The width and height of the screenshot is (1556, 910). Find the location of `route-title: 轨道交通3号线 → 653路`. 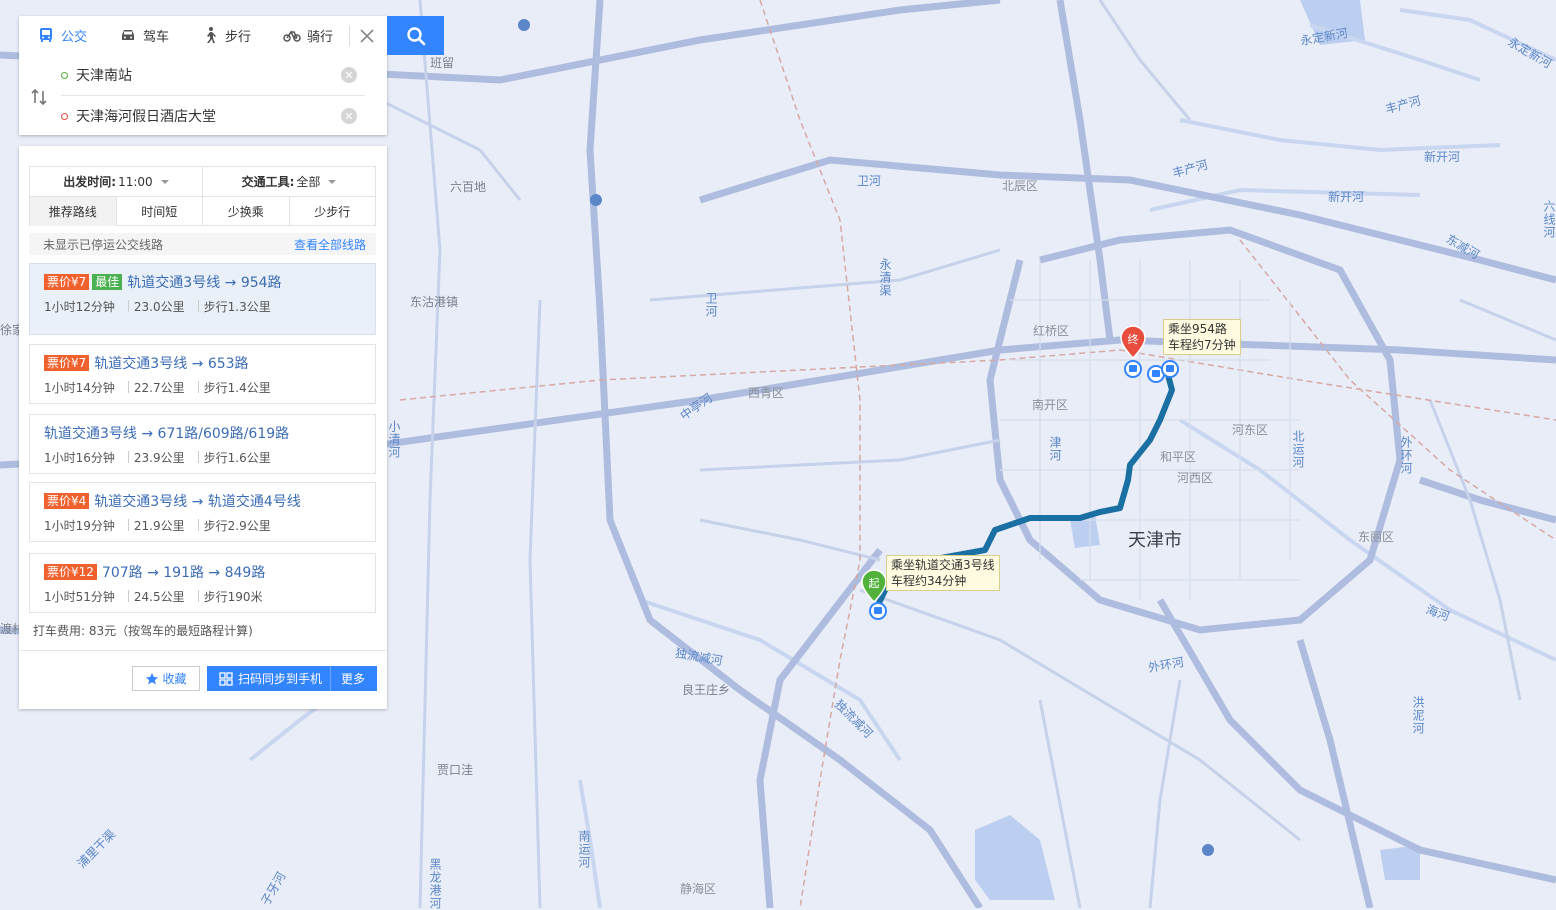

route-title: 轨道交通3号线 → 653路 is located at coordinates (171, 364).